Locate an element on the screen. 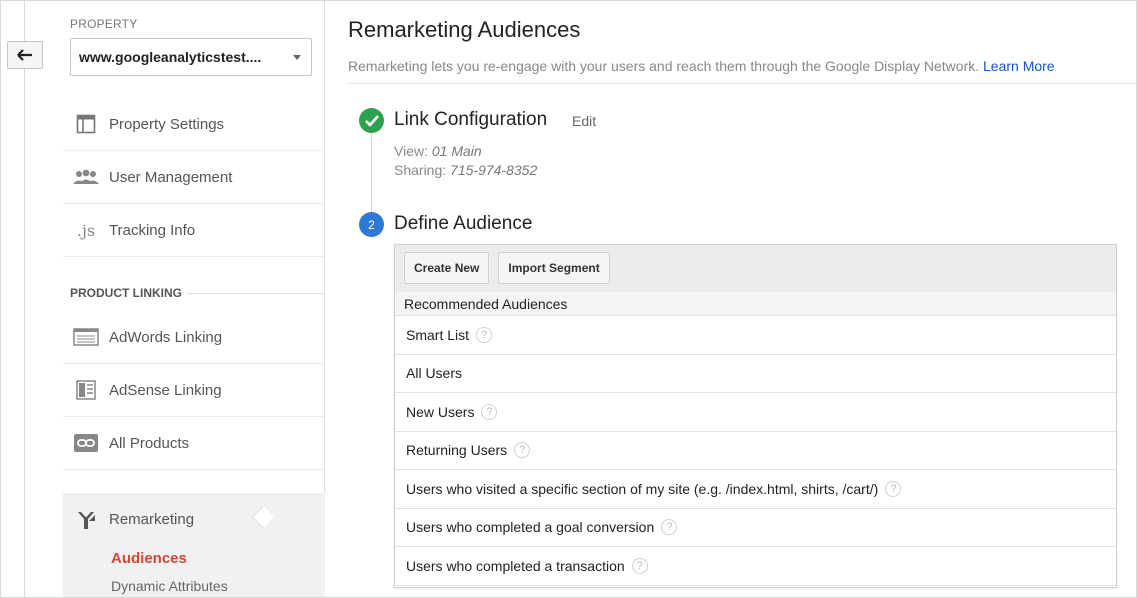 This screenshot has height=598, width=1137. edit-link: Edit is located at coordinates (584, 121).